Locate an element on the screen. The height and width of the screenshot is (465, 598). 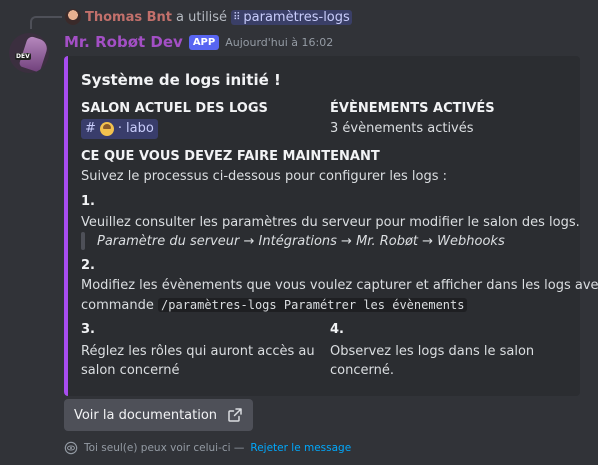
message-timestamp: Aujourd'hui à 16:02 is located at coordinates (279, 42).